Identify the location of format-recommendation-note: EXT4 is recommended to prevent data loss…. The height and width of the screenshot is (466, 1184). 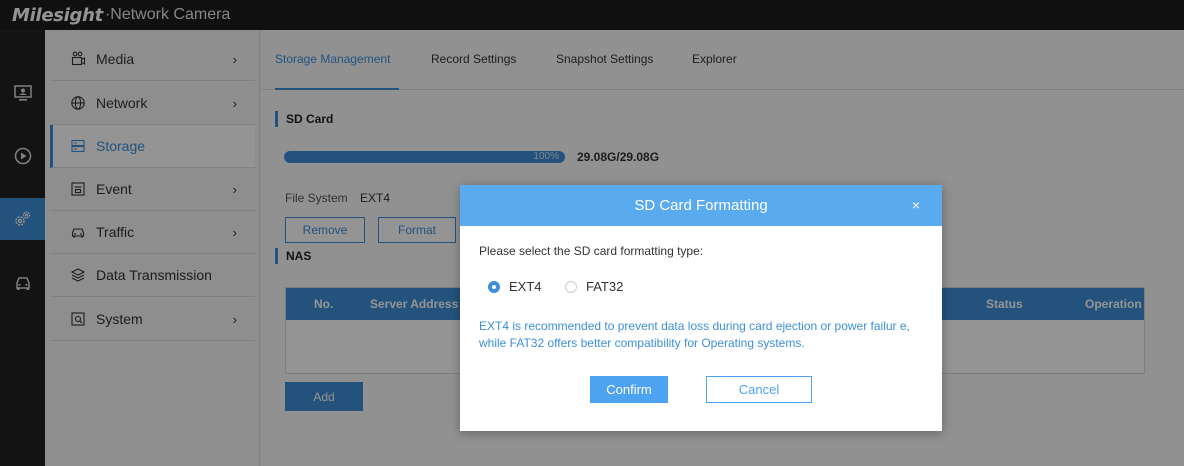
(694, 334).